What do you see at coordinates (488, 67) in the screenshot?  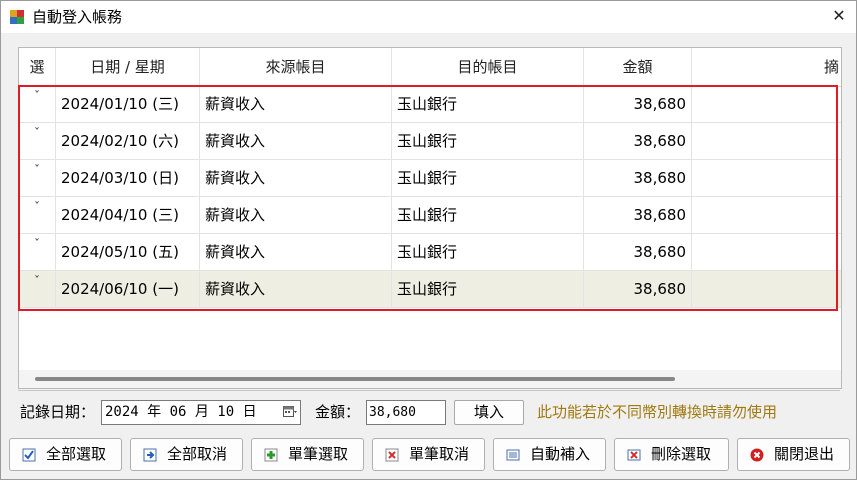 I see `column-header-target: 目的帳目` at bounding box center [488, 67].